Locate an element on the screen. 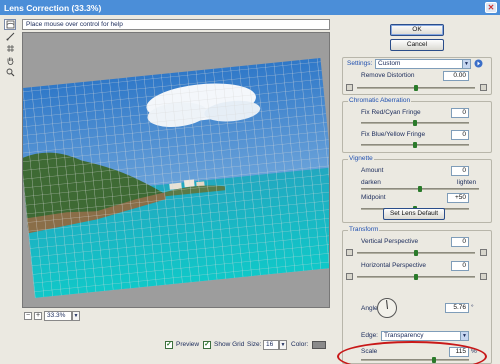  cancel-button: Cancel is located at coordinates (417, 45).